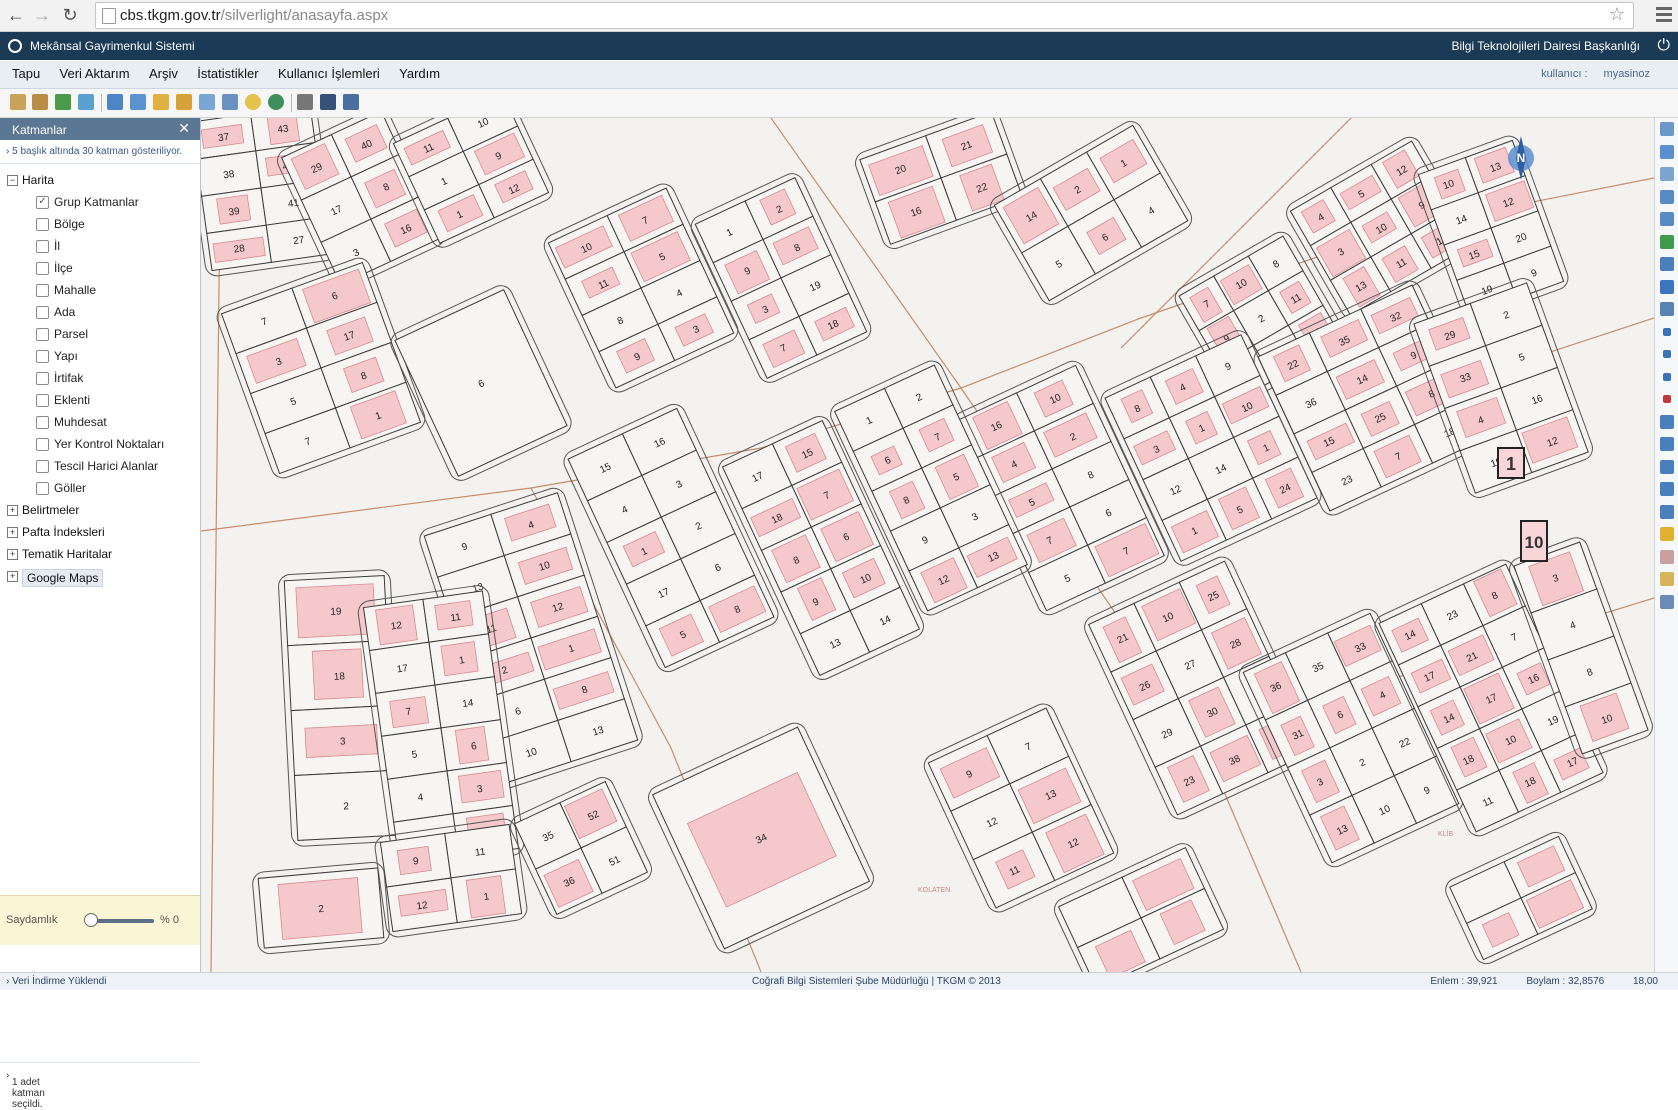 Image resolution: width=1678 pixels, height=1110 pixels. I want to click on zoom-box-icon, so click(1667, 174).